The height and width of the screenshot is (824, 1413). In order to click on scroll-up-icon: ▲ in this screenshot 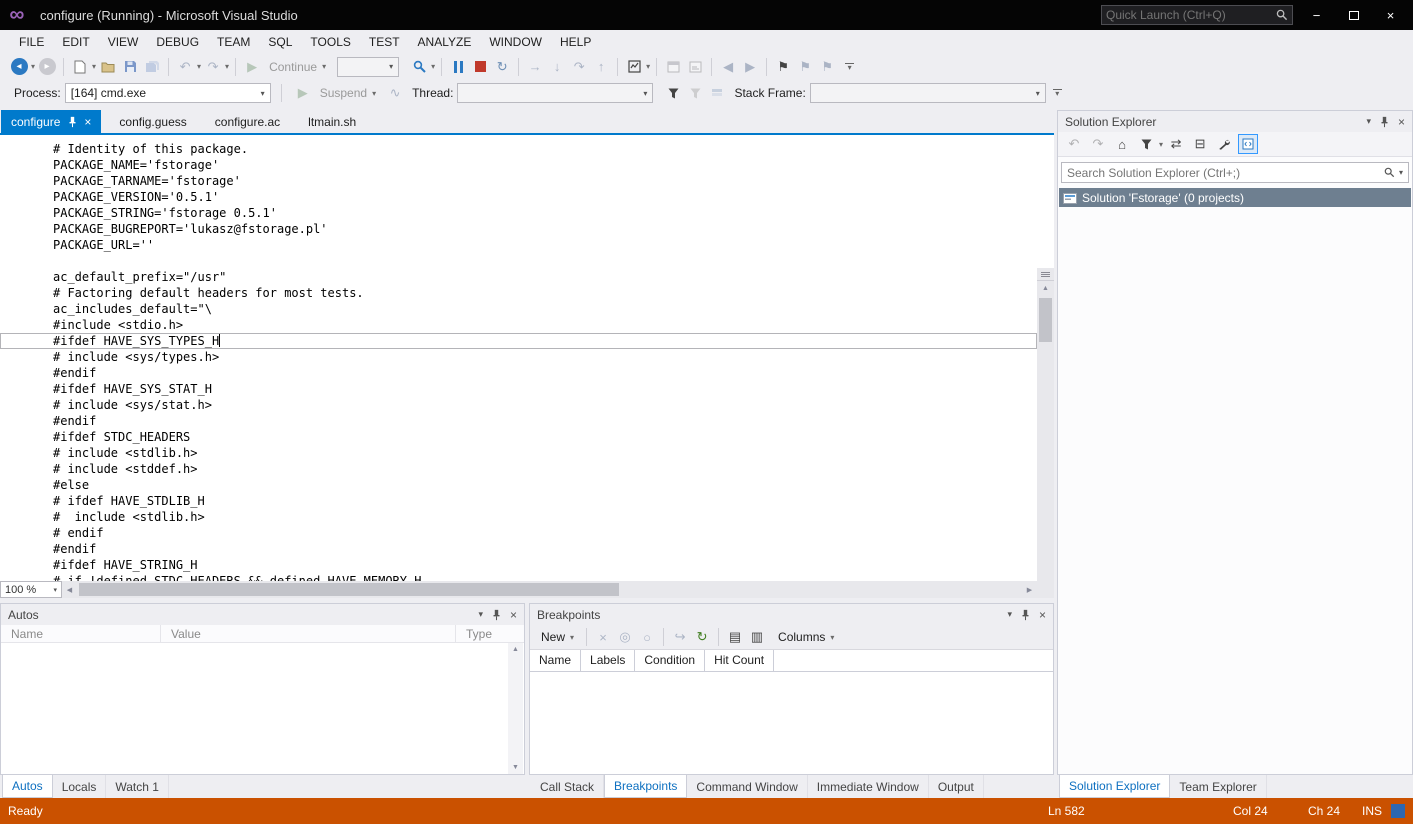, I will do `click(515, 649)`.